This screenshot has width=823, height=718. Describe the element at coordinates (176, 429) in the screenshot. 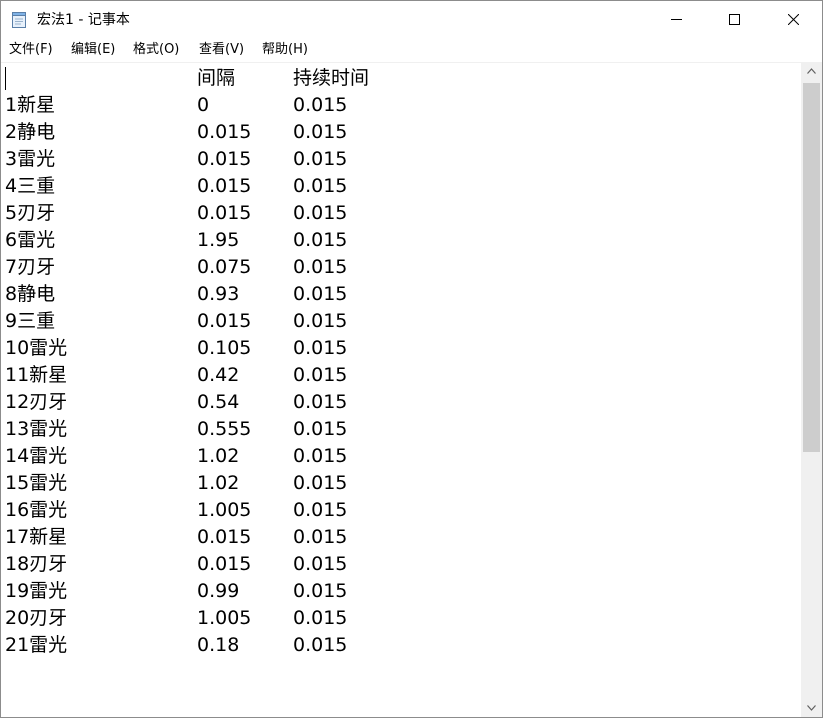

I see `text-line: 13雷光 0.555 0.015` at that location.